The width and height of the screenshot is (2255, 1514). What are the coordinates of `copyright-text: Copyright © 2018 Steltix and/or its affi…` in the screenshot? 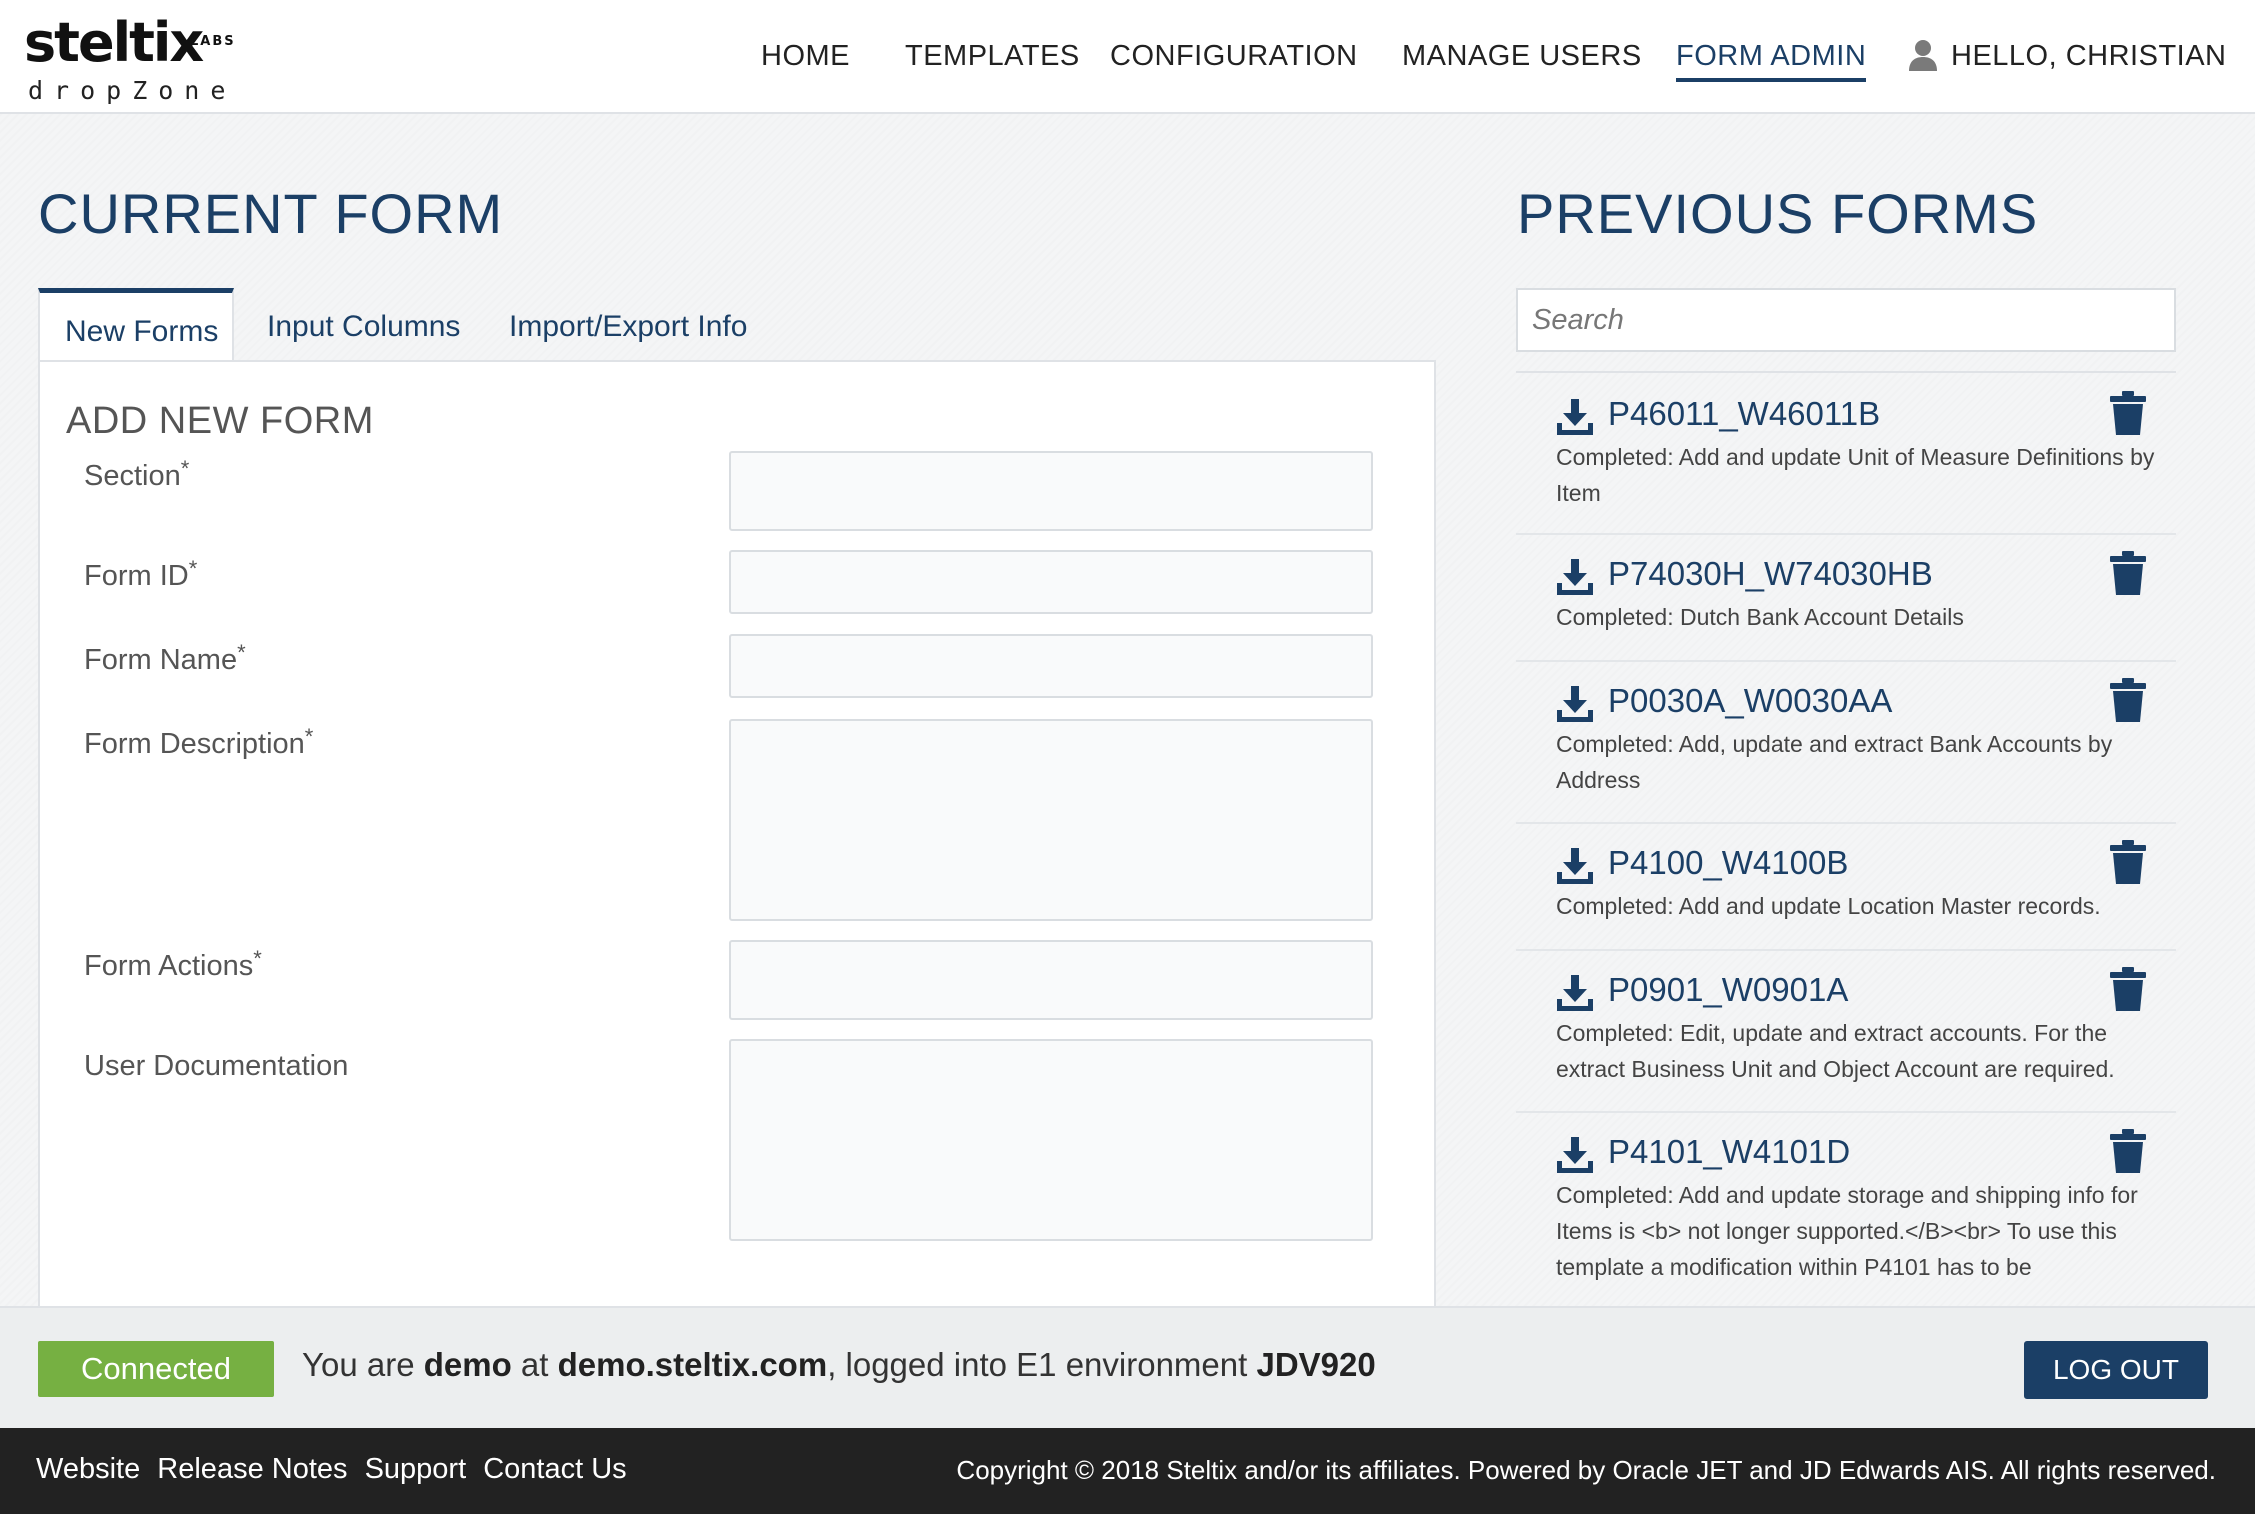 It's located at (1586, 1470).